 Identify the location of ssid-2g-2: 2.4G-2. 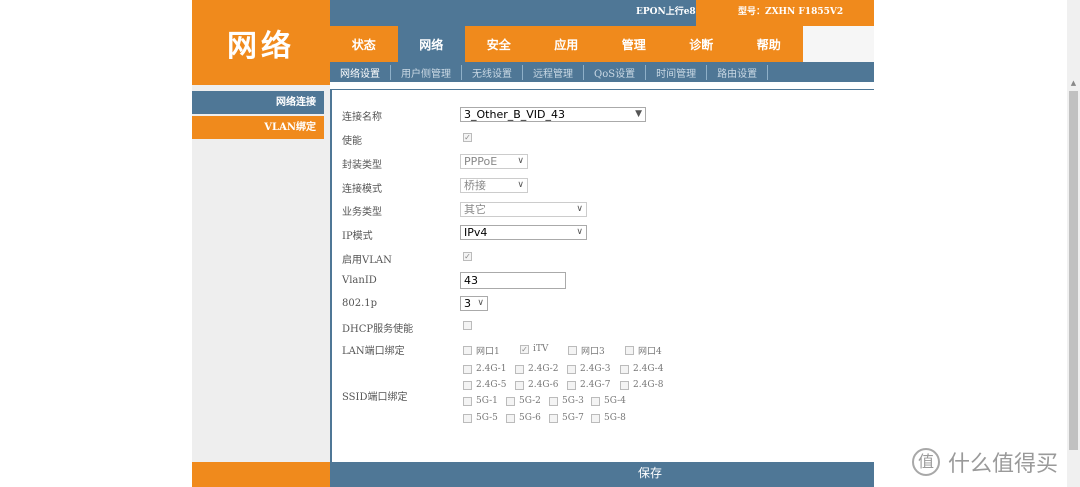
(536, 369).